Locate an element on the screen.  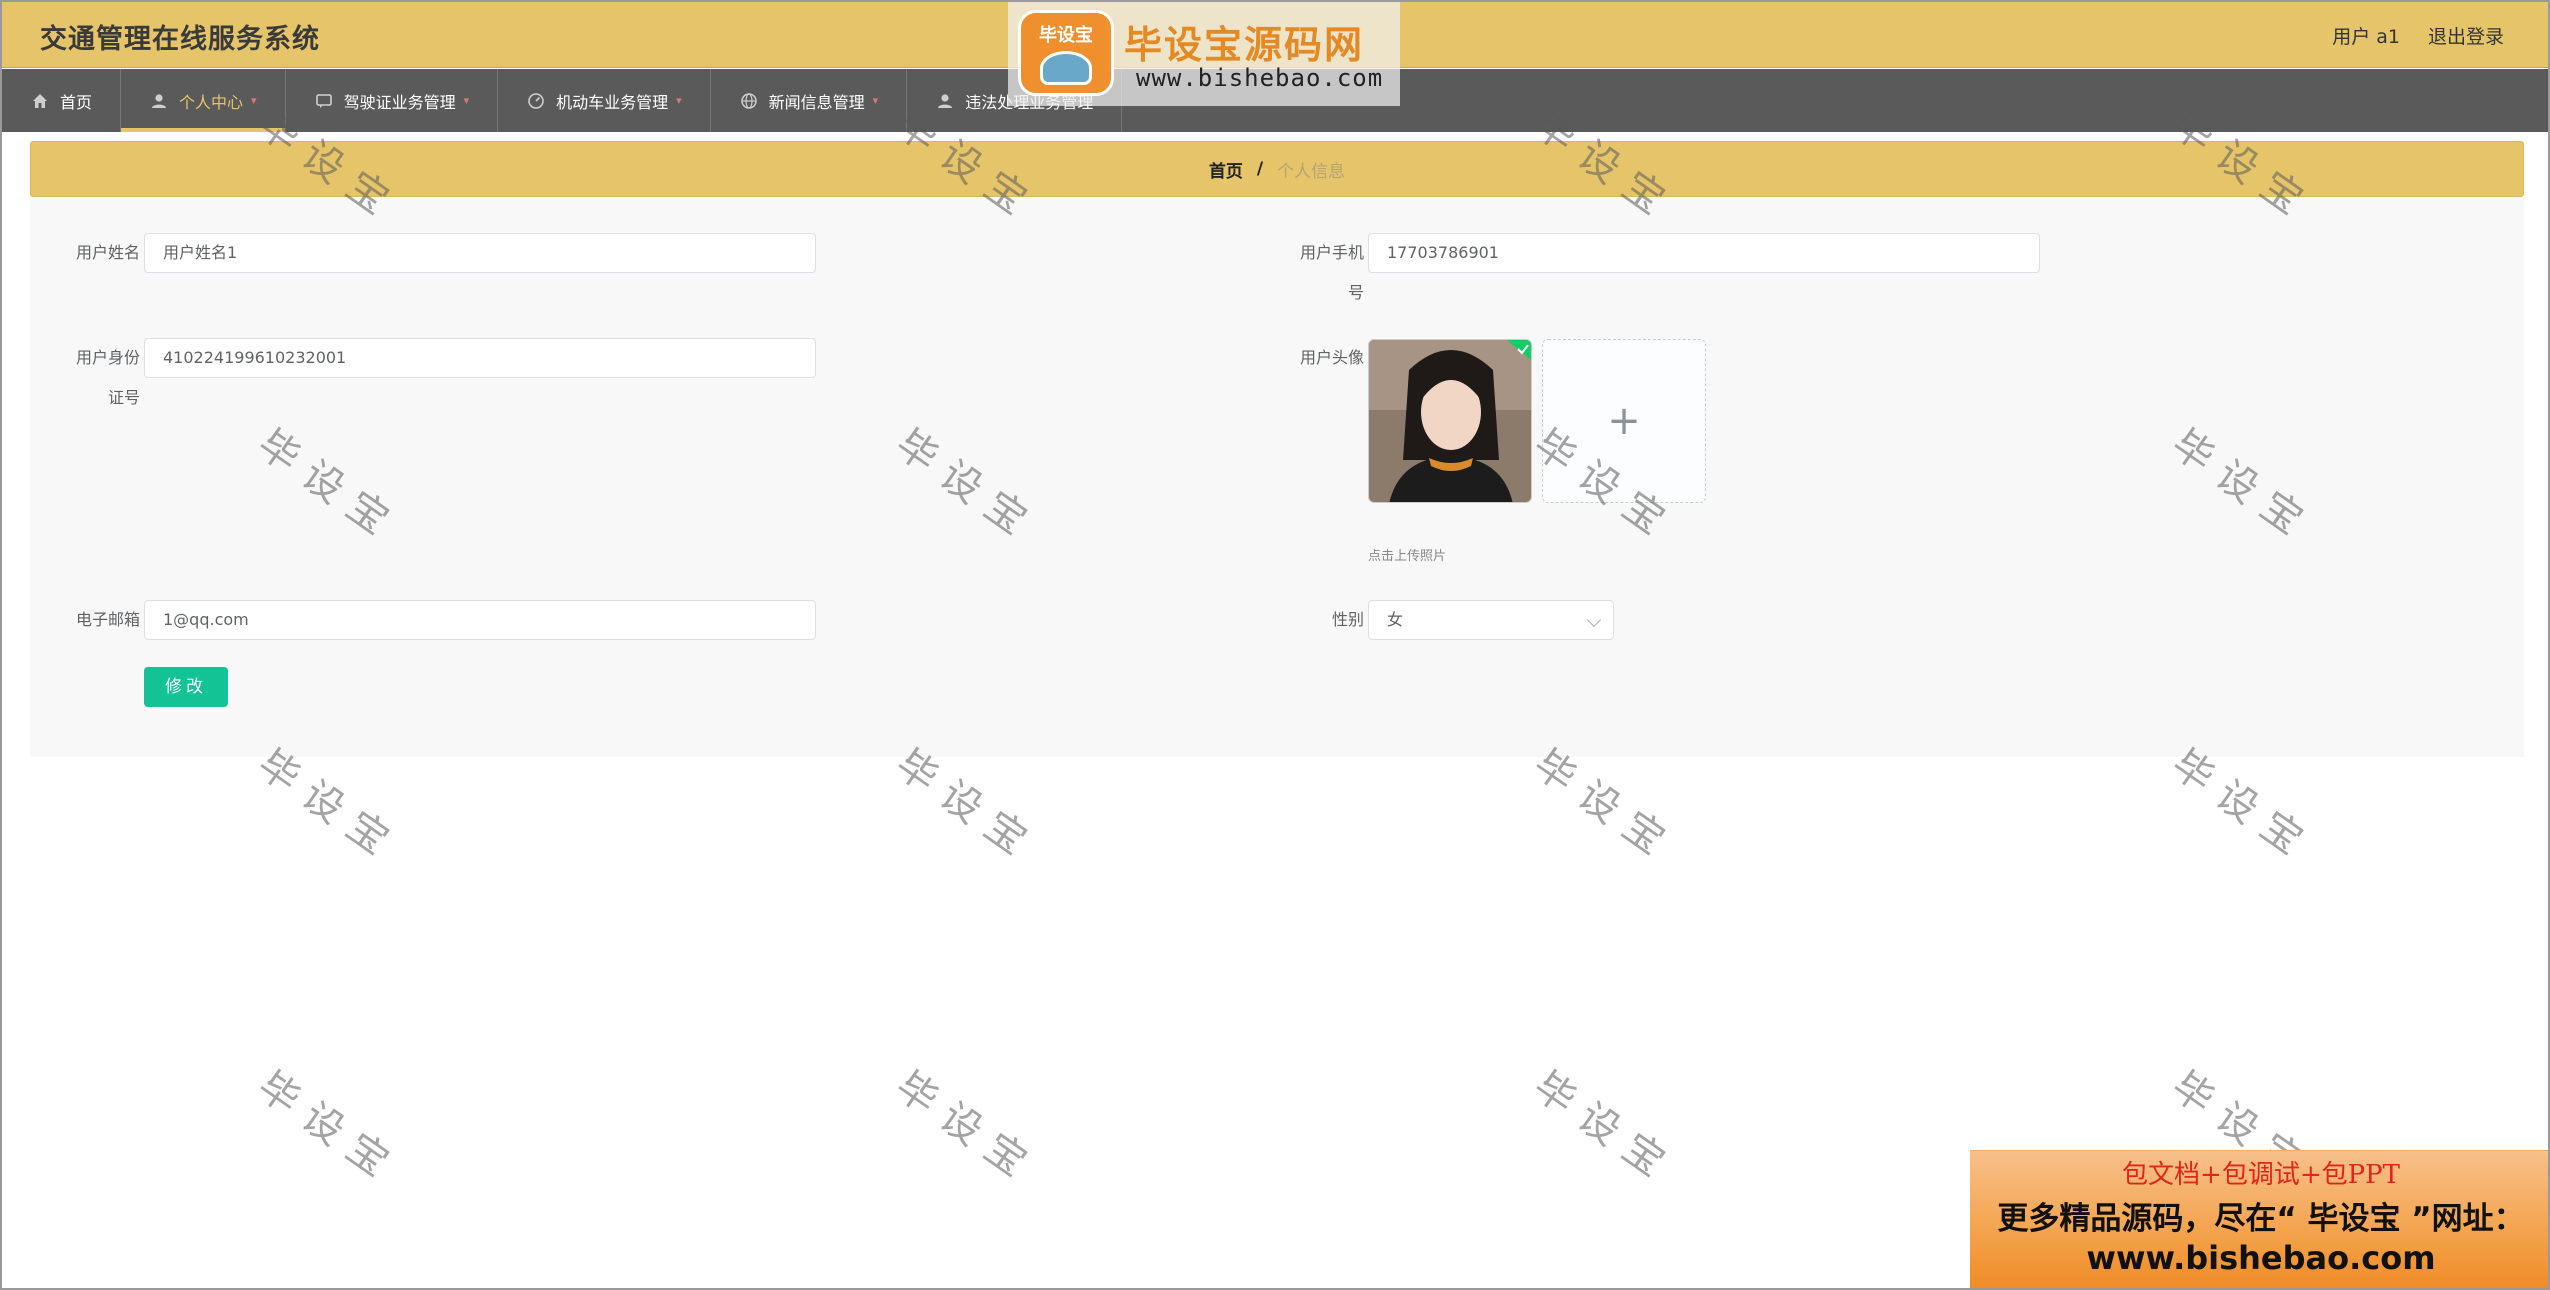
nav-item-news: 新闻信息管理 ▾ is located at coordinates (809, 100).